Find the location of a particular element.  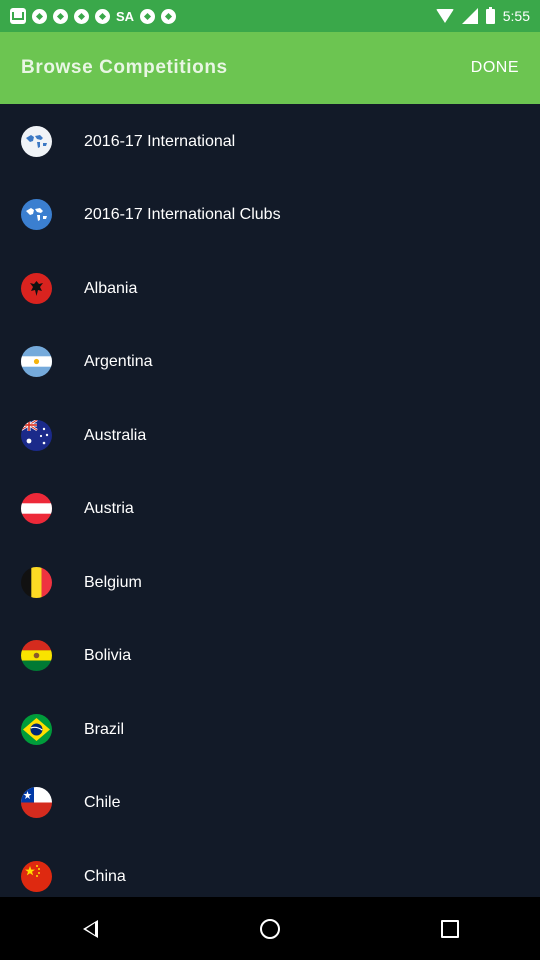

carrier-tag: SA is located at coordinates (125, 16).